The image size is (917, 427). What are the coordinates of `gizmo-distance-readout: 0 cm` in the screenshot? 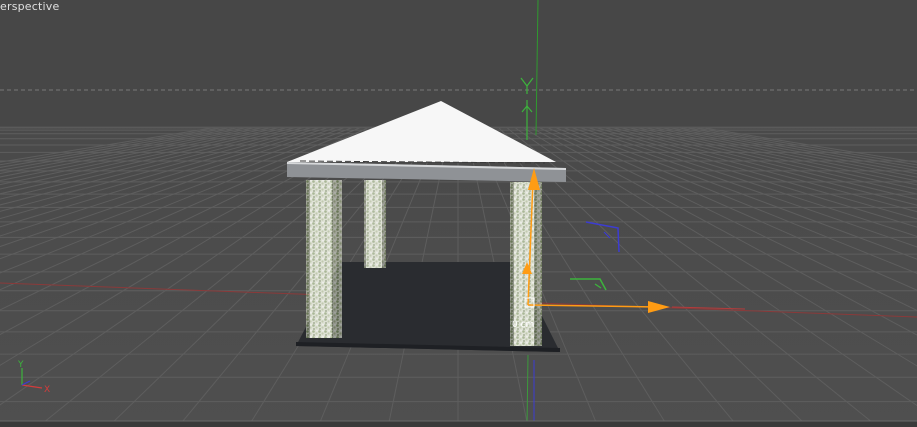 It's located at (523, 325).